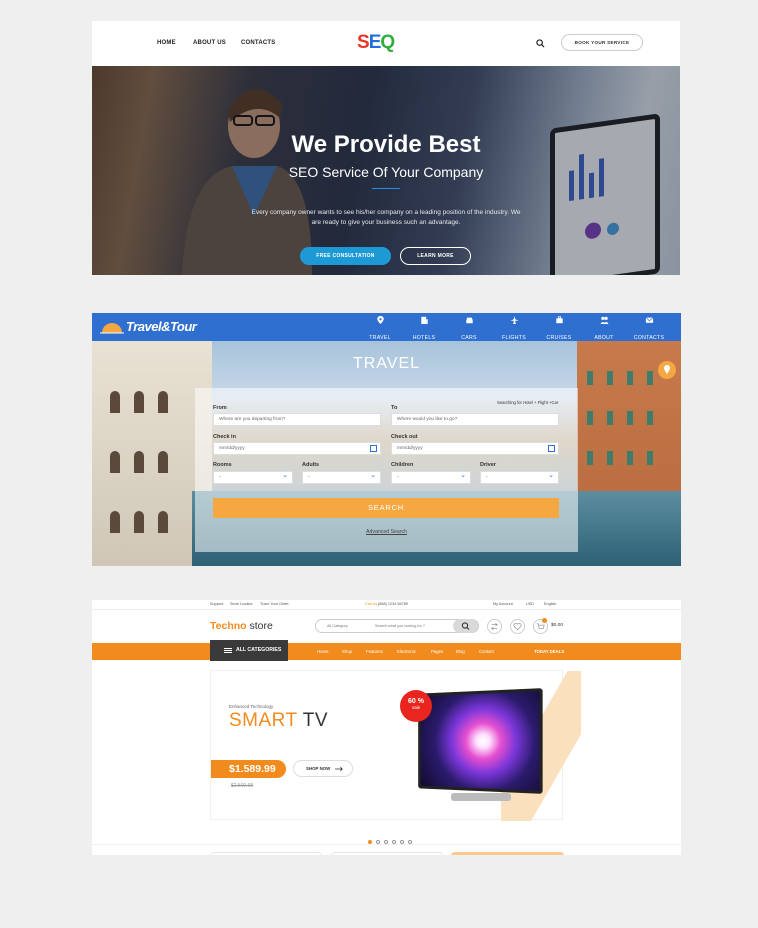 The width and height of the screenshot is (758, 928). I want to click on sale-label: sale, so click(416, 707).